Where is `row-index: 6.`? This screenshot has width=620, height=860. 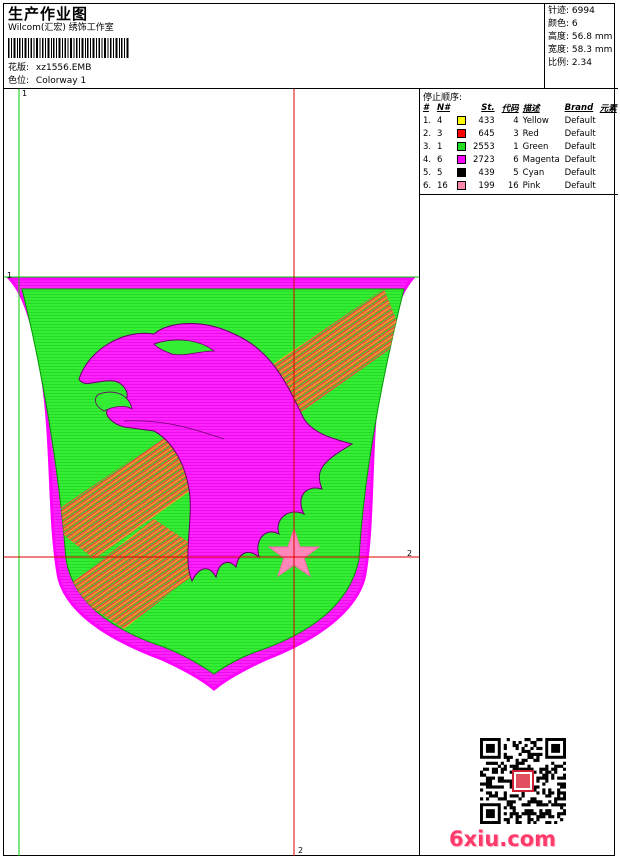 row-index: 6. is located at coordinates (427, 185).